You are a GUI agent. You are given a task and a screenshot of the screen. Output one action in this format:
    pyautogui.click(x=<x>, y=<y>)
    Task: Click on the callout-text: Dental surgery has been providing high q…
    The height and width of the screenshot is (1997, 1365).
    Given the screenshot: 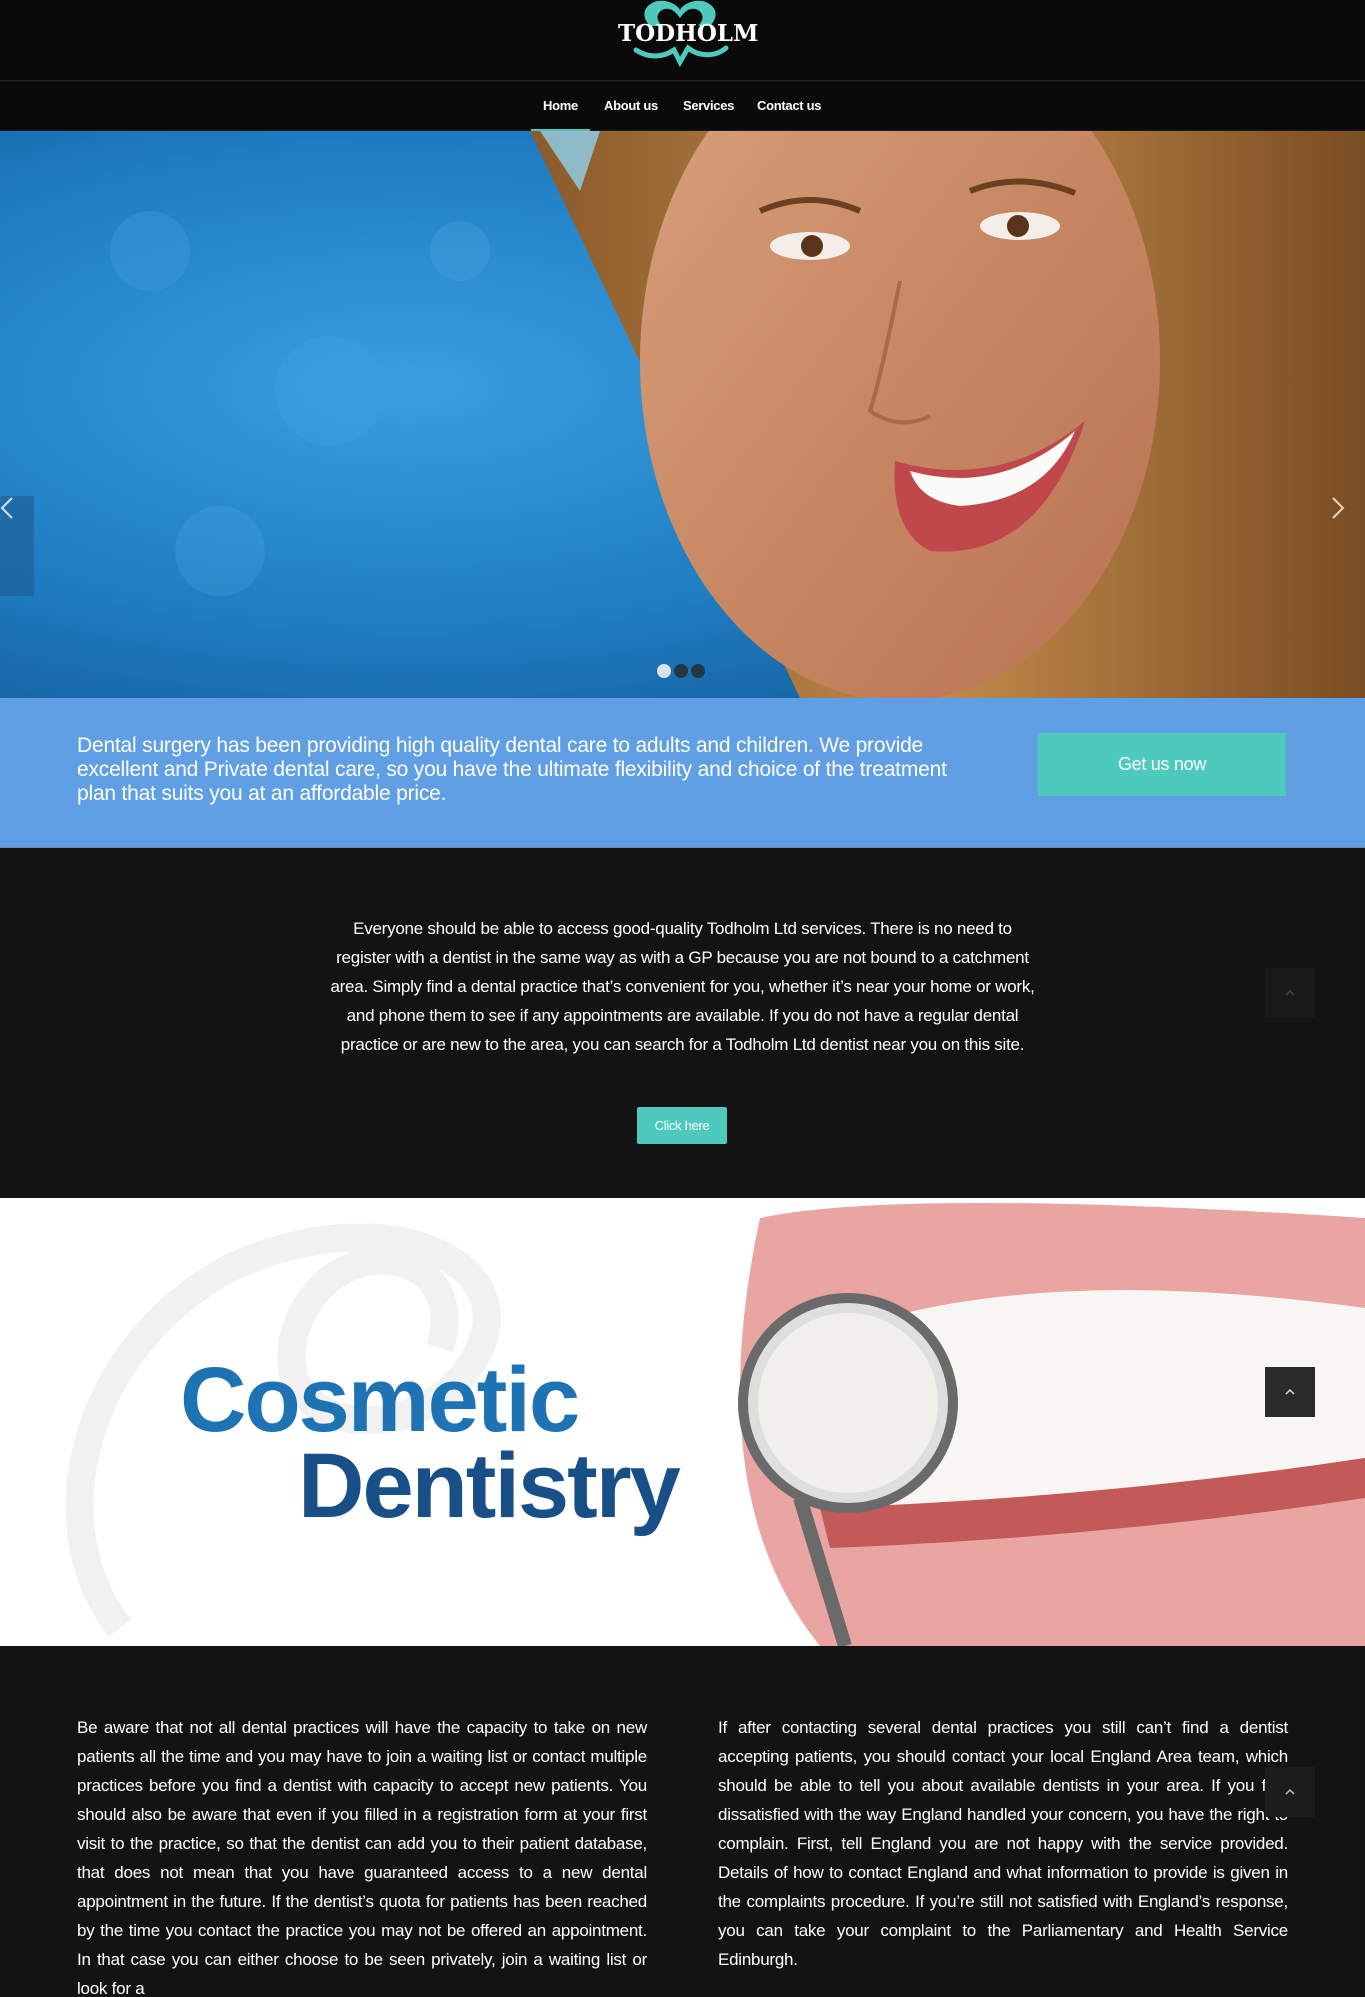 What is the action you would take?
    pyautogui.click(x=512, y=769)
    